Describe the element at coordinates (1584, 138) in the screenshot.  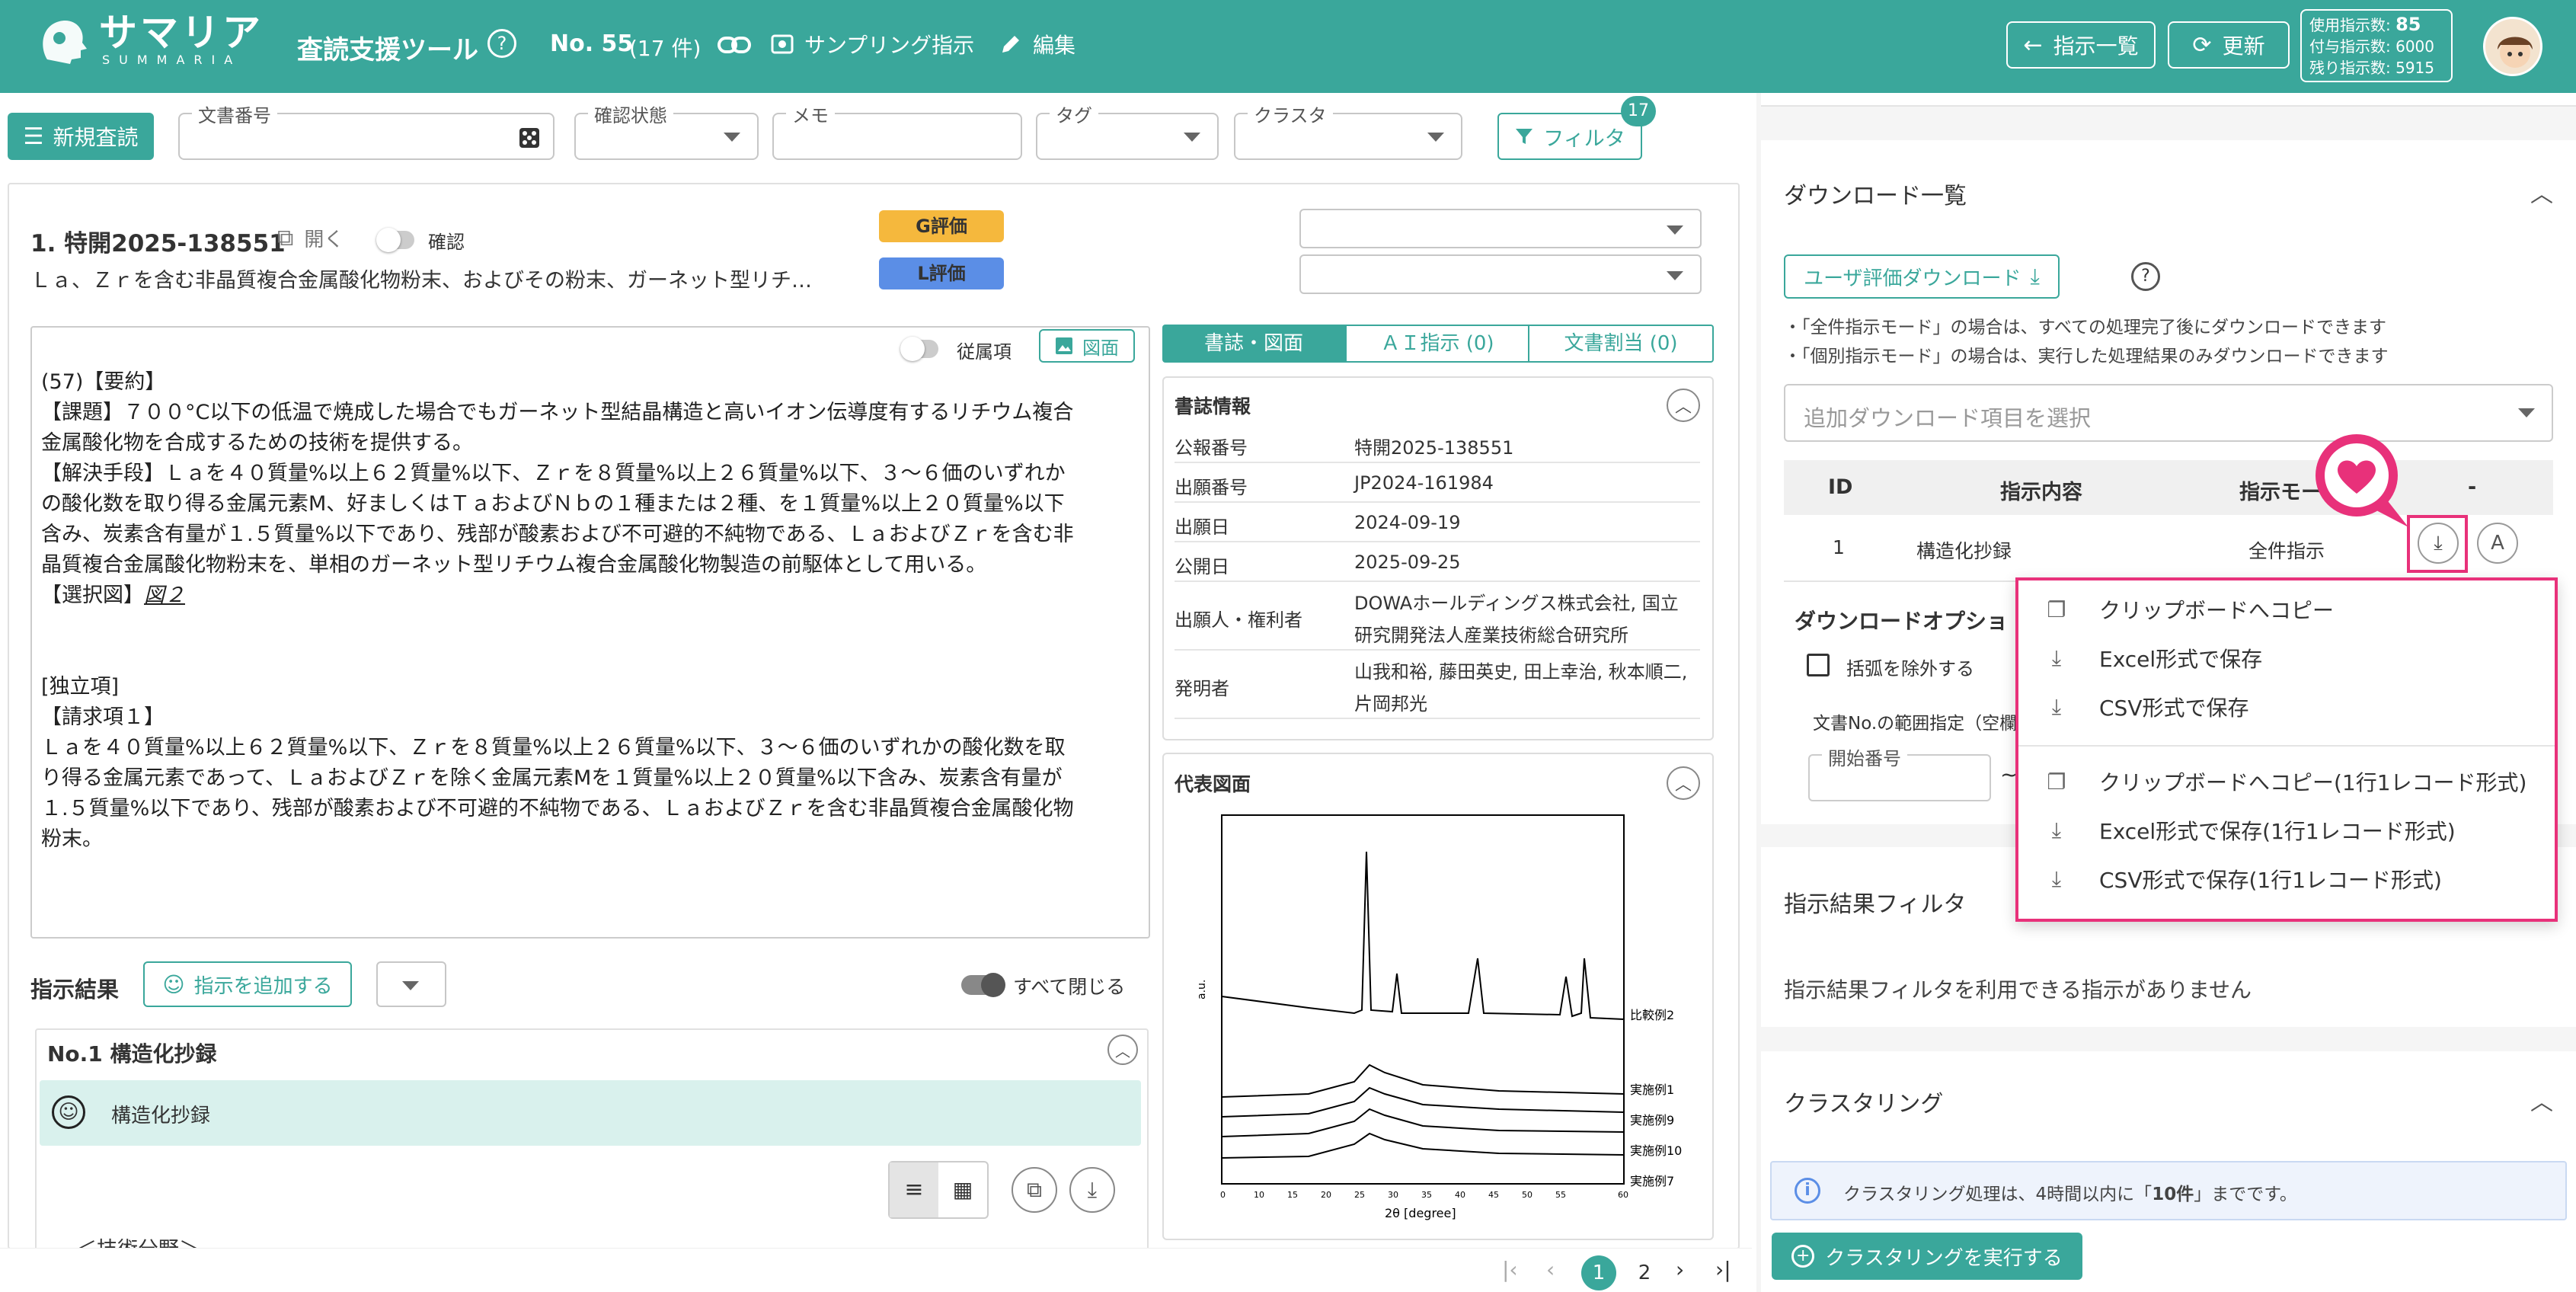
I see `filter-label: フィルタ` at that location.